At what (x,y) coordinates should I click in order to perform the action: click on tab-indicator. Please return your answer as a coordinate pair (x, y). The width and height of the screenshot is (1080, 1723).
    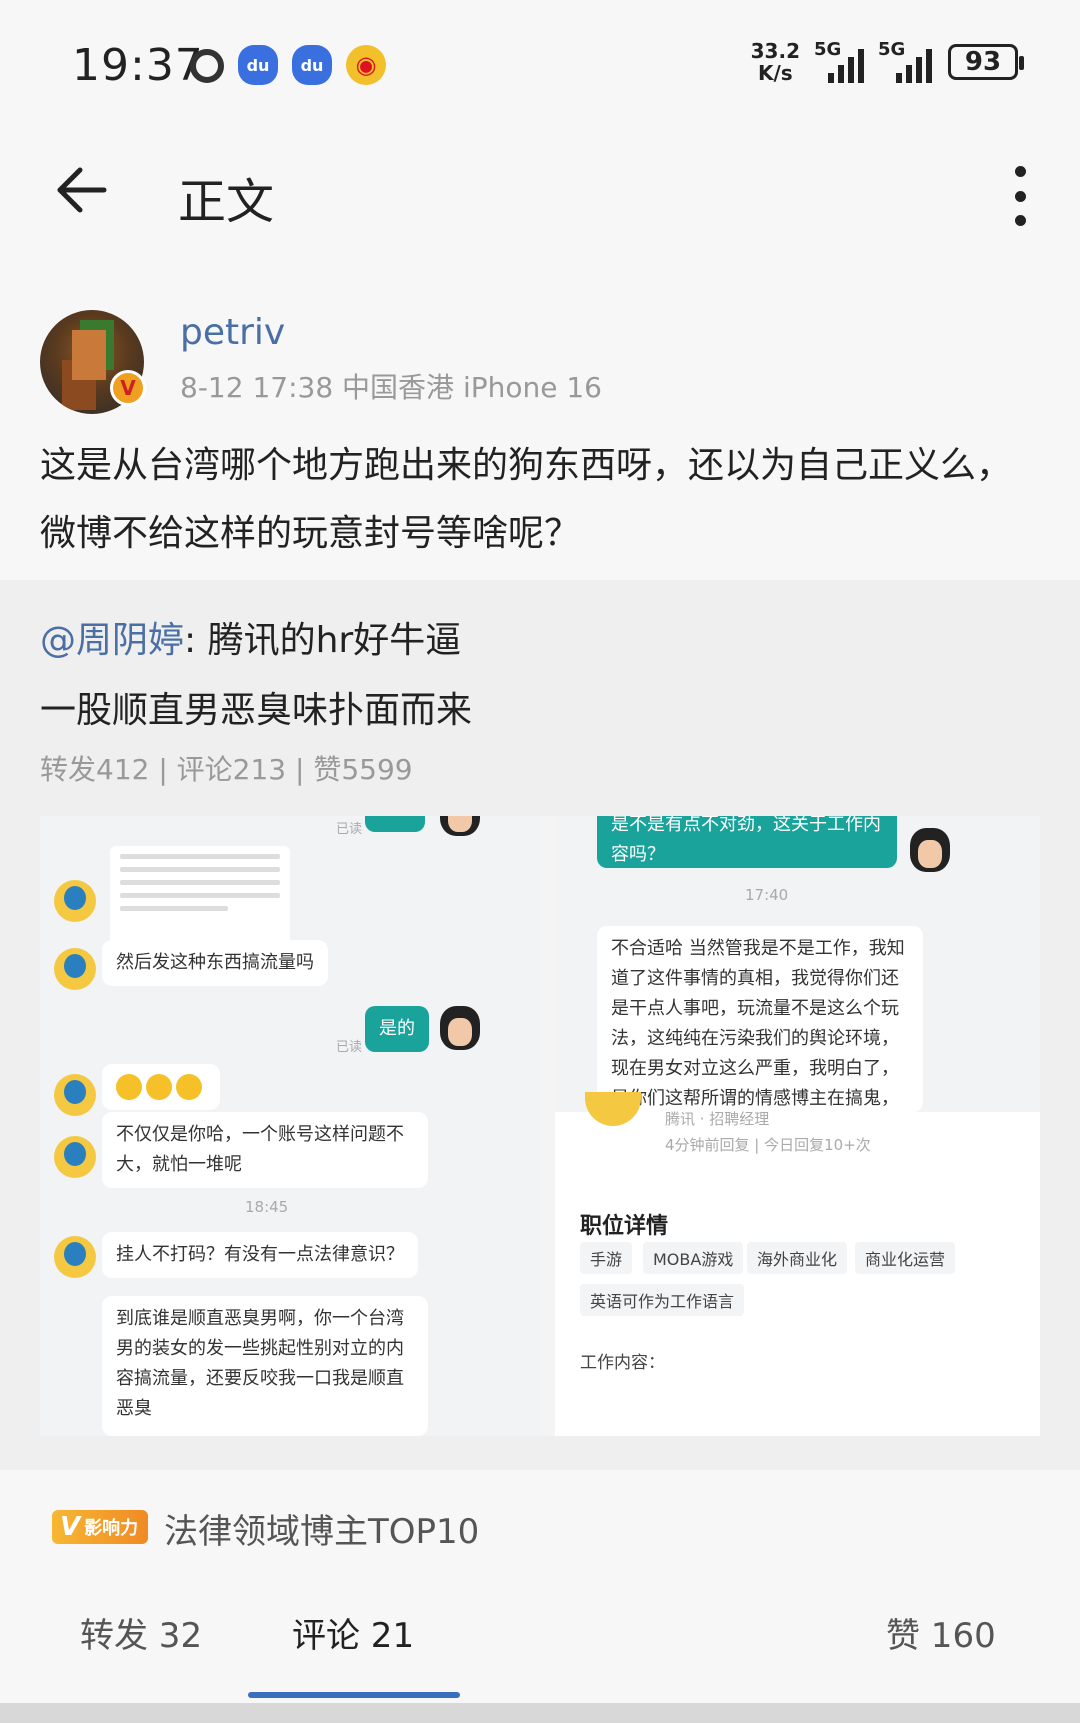
    Looking at the image, I should click on (354, 1695).